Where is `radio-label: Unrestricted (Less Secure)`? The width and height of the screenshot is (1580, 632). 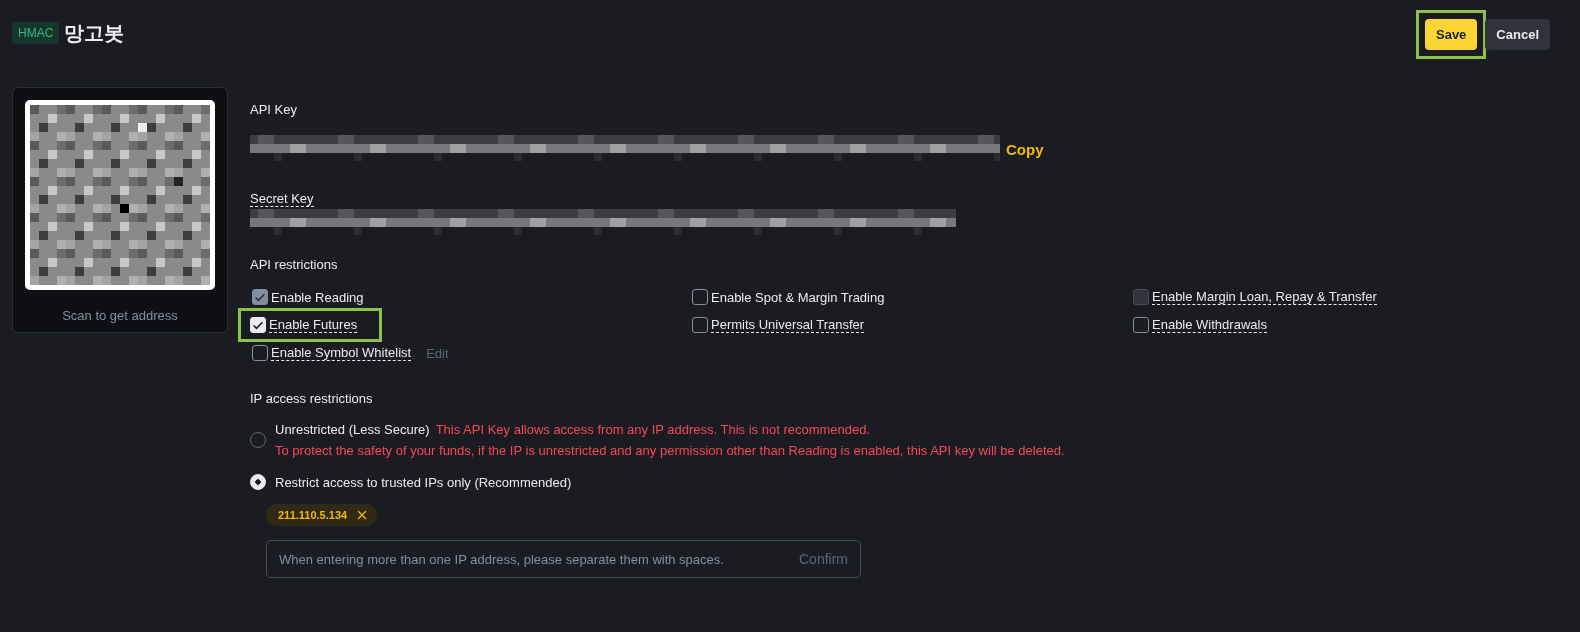
radio-label: Unrestricted (Less Secure) is located at coordinates (352, 429).